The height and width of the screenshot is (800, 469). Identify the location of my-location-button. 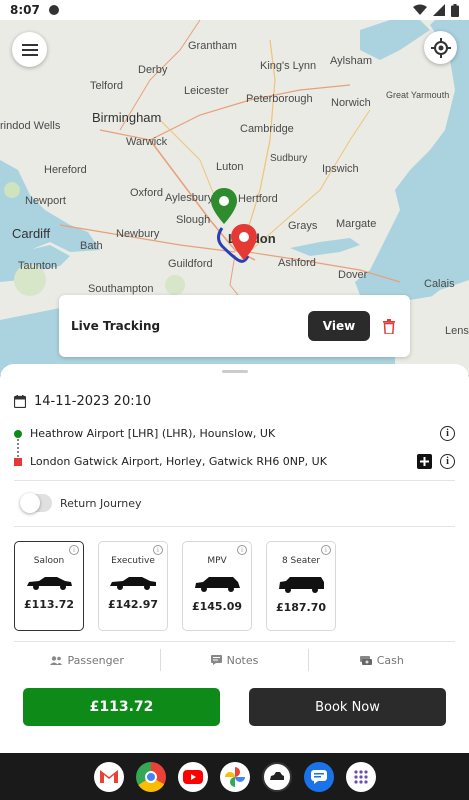
(440, 47).